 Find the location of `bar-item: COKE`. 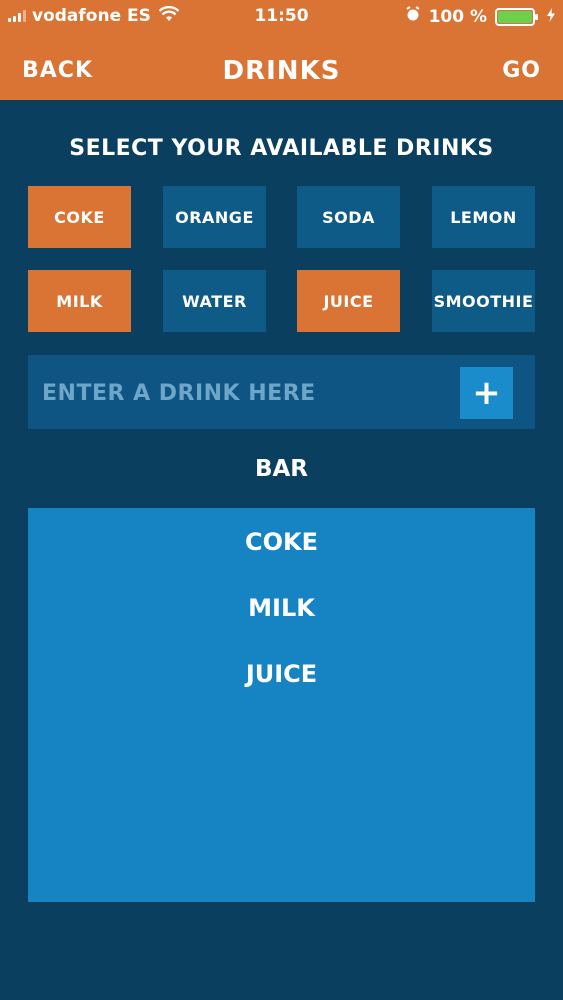

bar-item: COKE is located at coordinates (281, 542).